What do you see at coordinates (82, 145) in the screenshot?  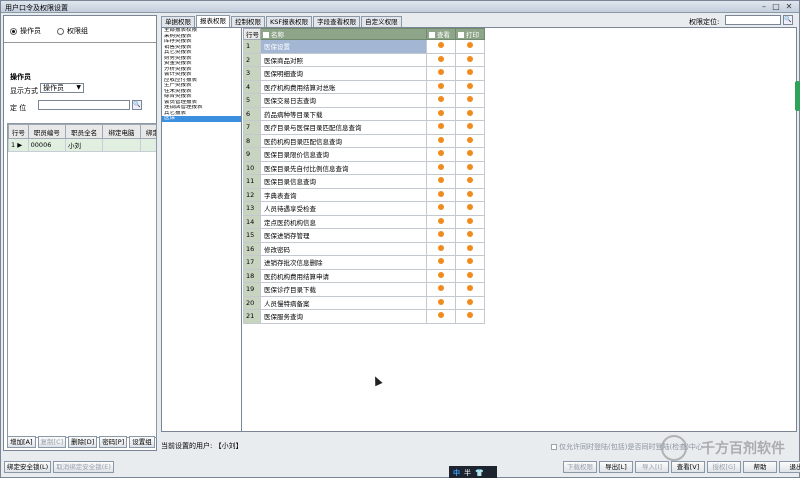 I see `table-row: 1 ▶ 00006 小刘` at bounding box center [82, 145].